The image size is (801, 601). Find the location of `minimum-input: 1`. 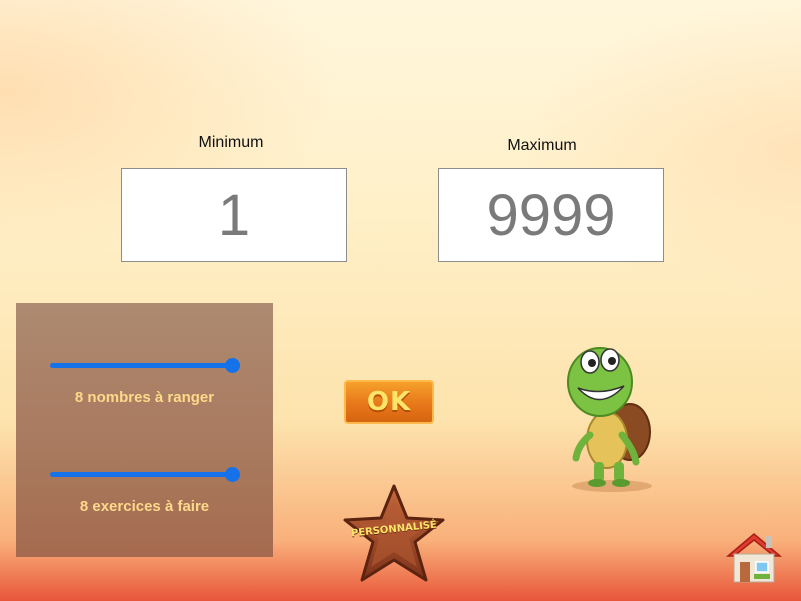

minimum-input: 1 is located at coordinates (234, 215).